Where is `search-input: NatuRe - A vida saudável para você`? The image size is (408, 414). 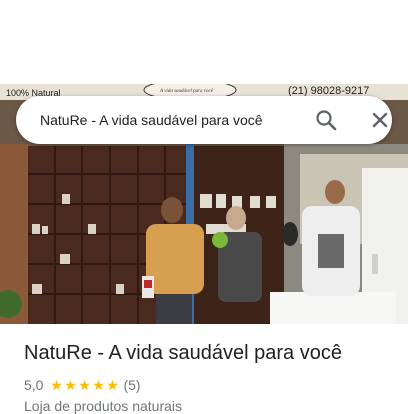
search-input: NatuRe - A vida saudável para você is located at coordinates (151, 120).